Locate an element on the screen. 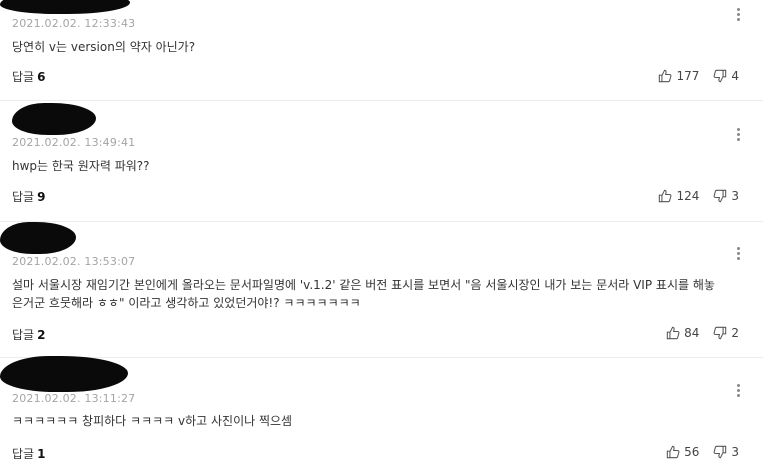 Image resolution: width=763 pixels, height=476 pixels. vote-group: 124 3 is located at coordinates (698, 196).